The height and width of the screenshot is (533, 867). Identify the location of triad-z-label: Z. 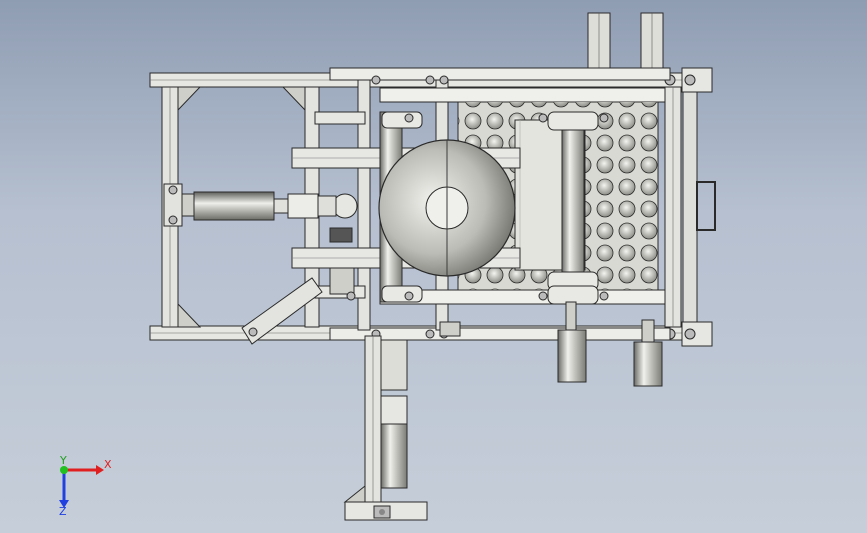
(63, 511).